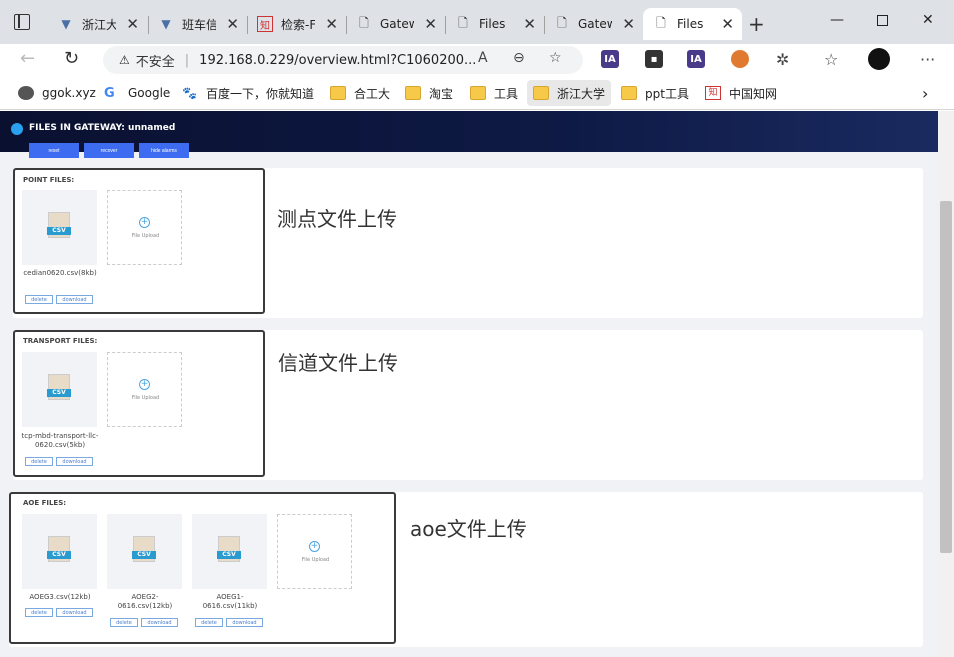 The height and width of the screenshot is (657, 954). I want to click on minimize-icon: —, so click(837, 20).